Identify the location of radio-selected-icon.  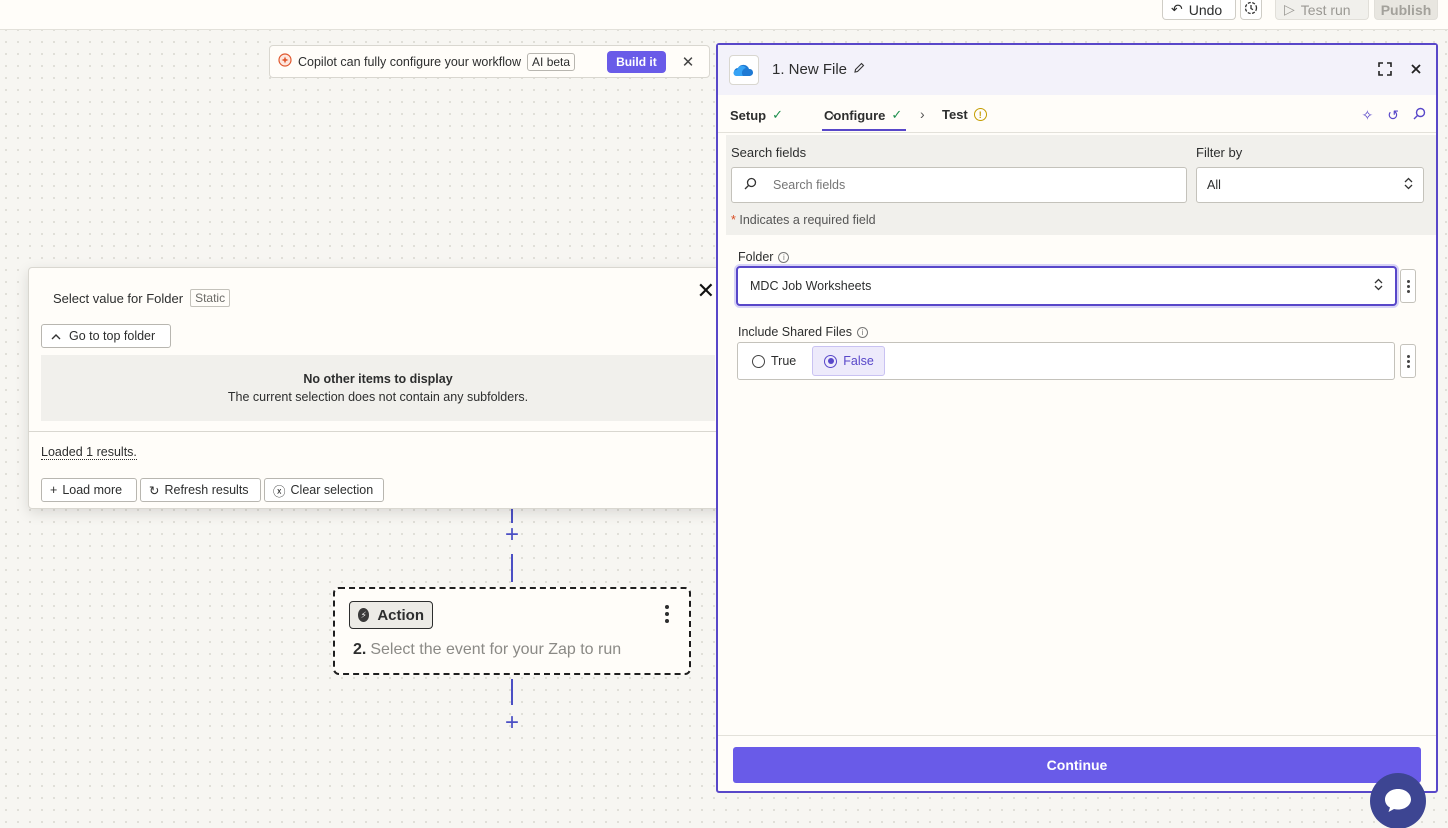
(831, 361).